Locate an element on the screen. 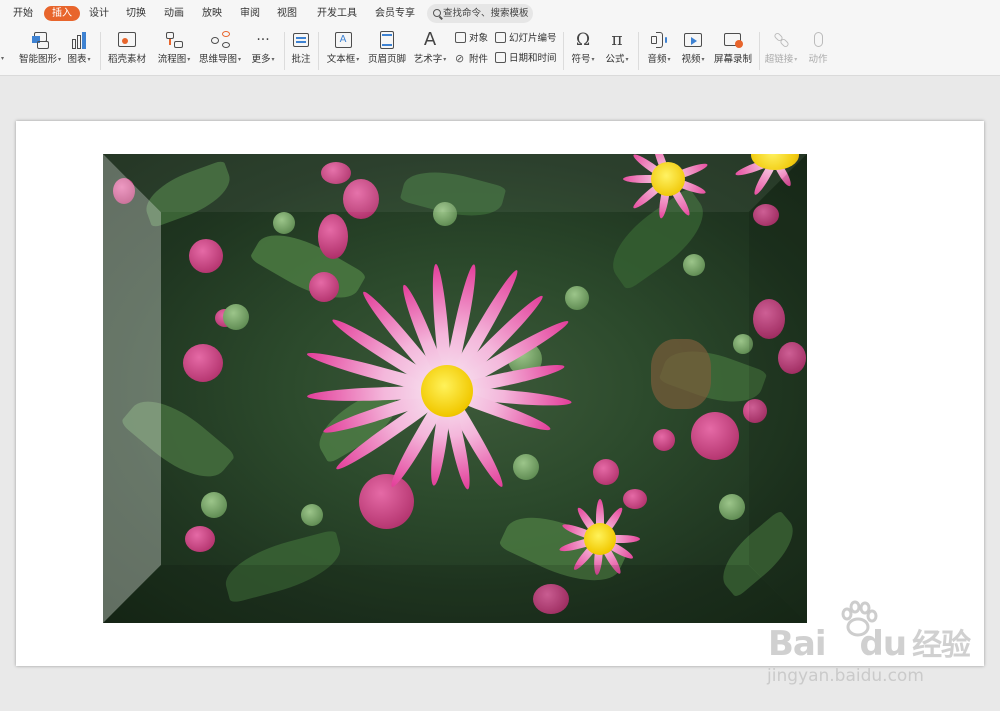  video-icon is located at coordinates (693, 40).